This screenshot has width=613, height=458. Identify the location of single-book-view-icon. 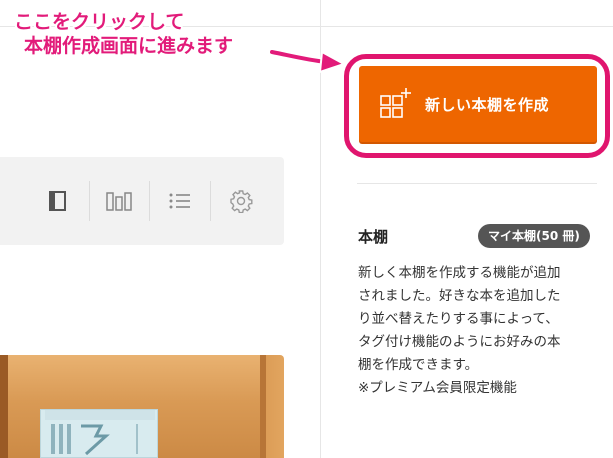
(57, 201).